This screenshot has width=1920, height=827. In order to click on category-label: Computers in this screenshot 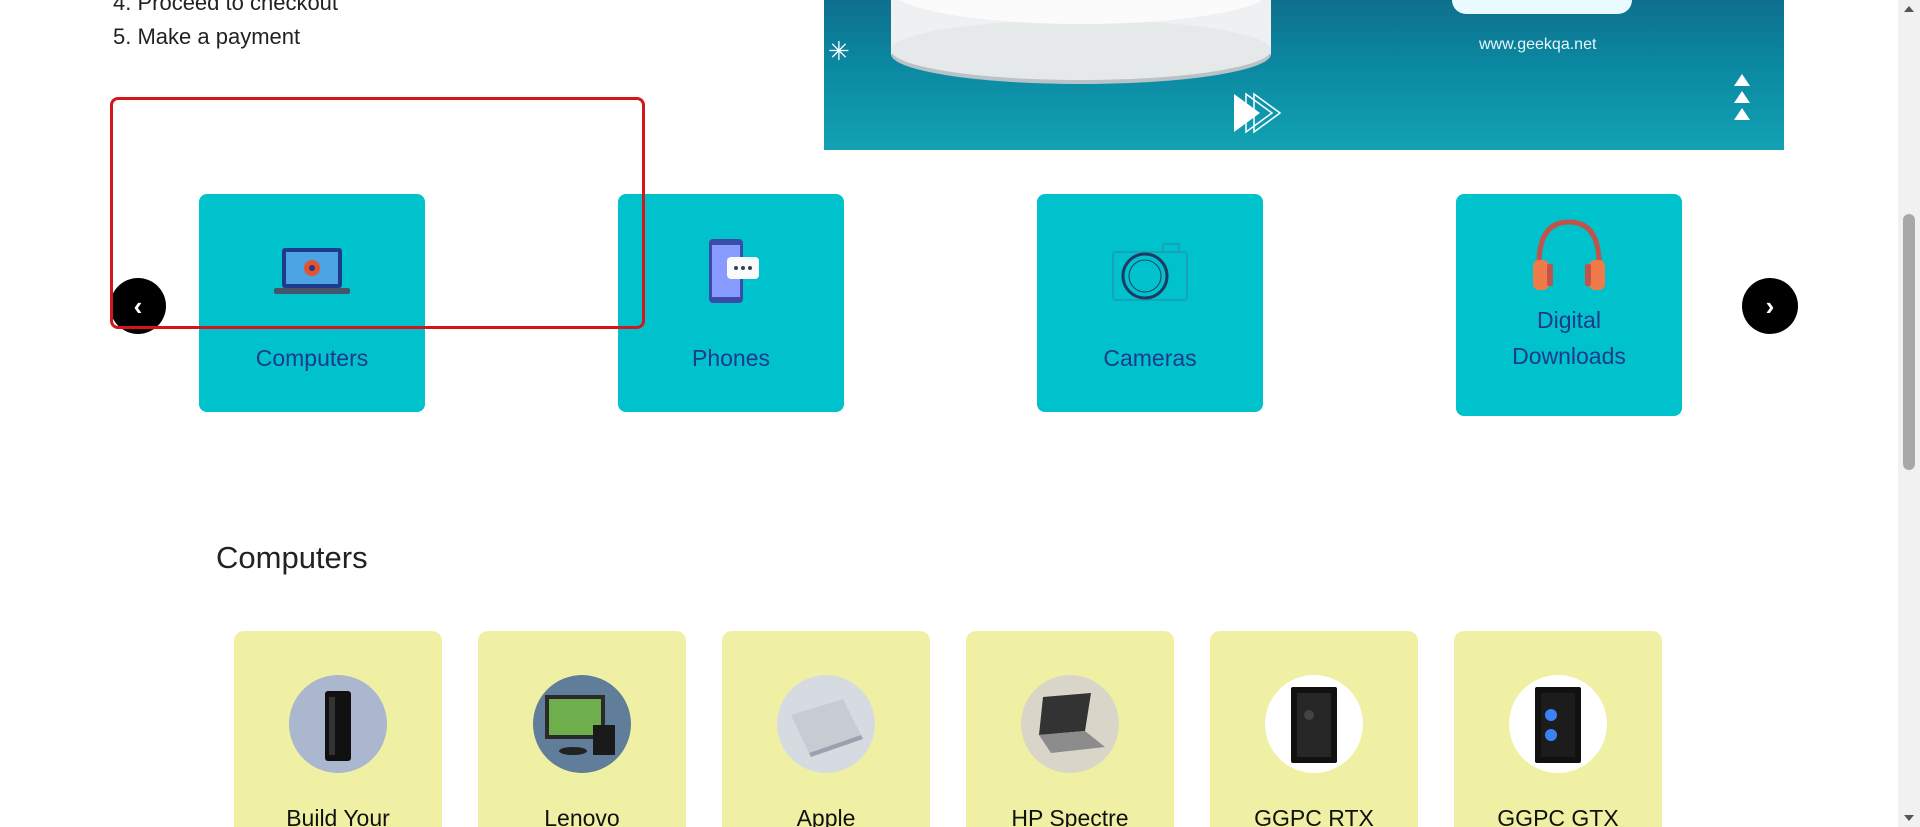, I will do `click(312, 358)`.